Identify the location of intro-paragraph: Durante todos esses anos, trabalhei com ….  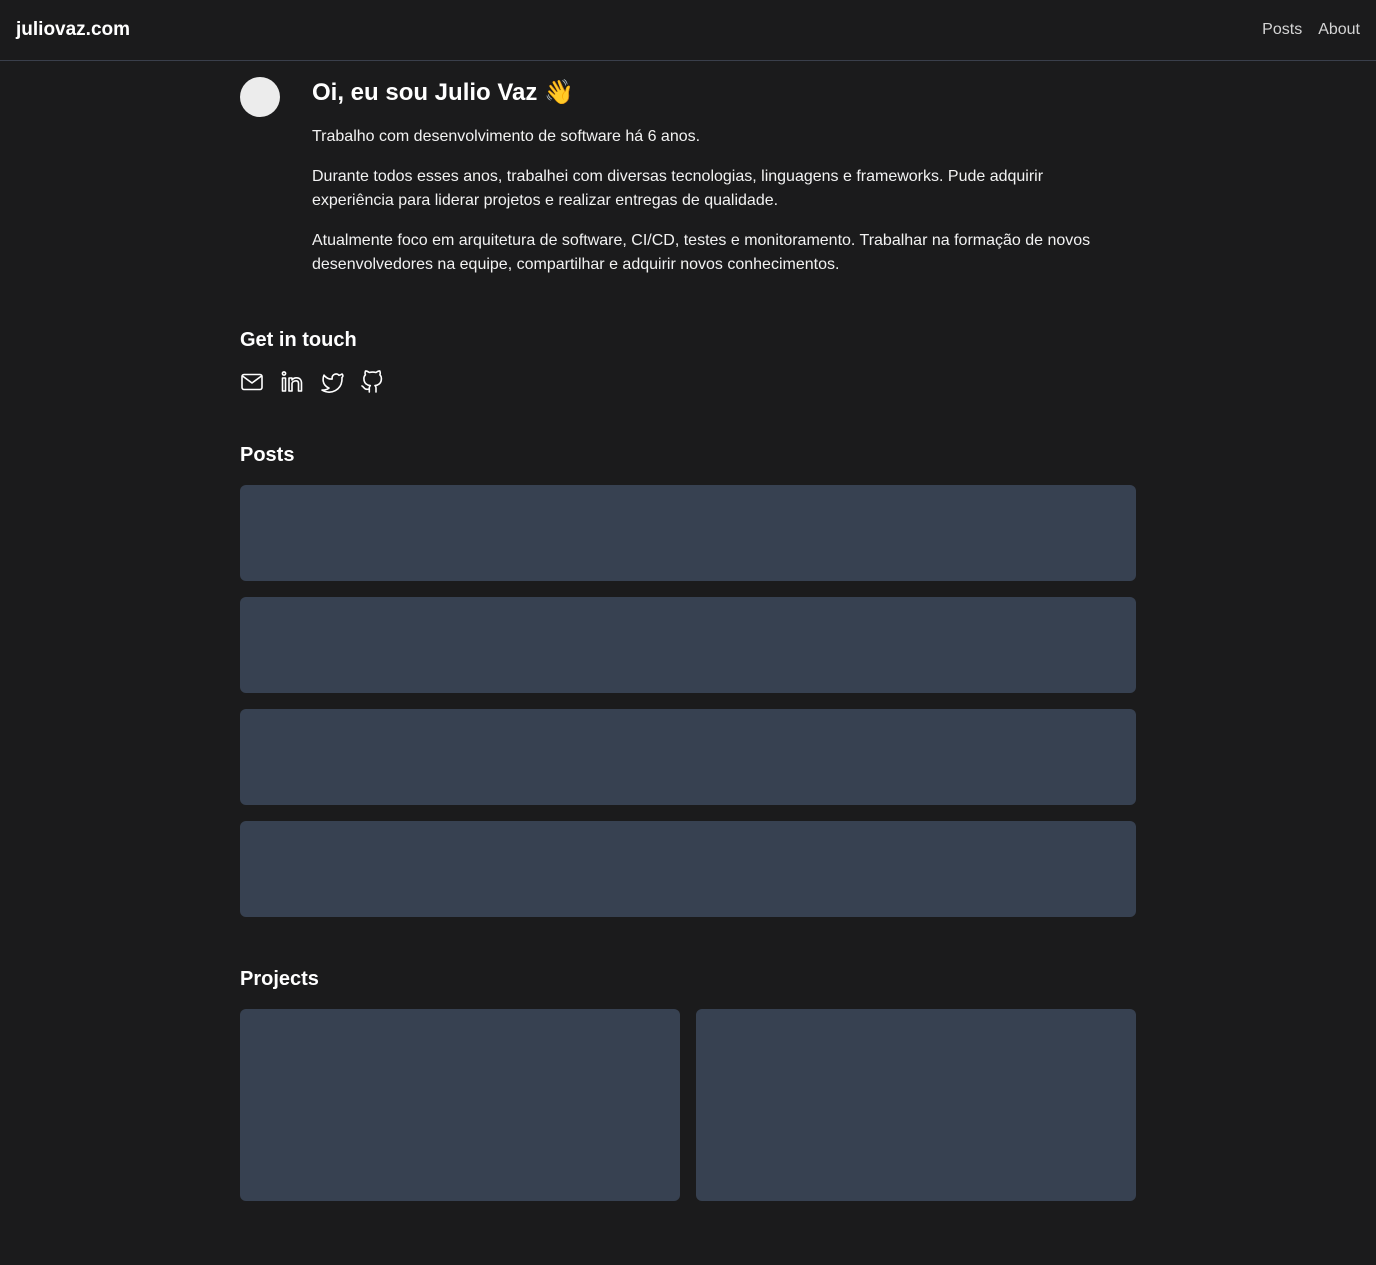
(678, 188).